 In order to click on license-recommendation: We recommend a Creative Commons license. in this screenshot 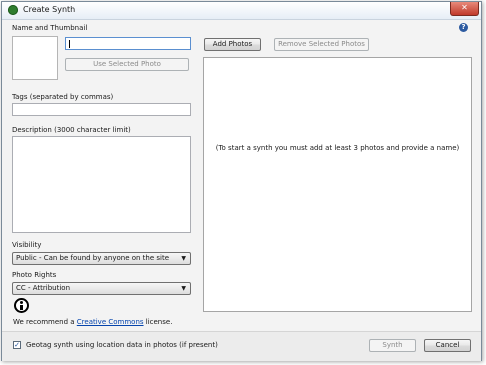, I will do `click(92, 322)`.